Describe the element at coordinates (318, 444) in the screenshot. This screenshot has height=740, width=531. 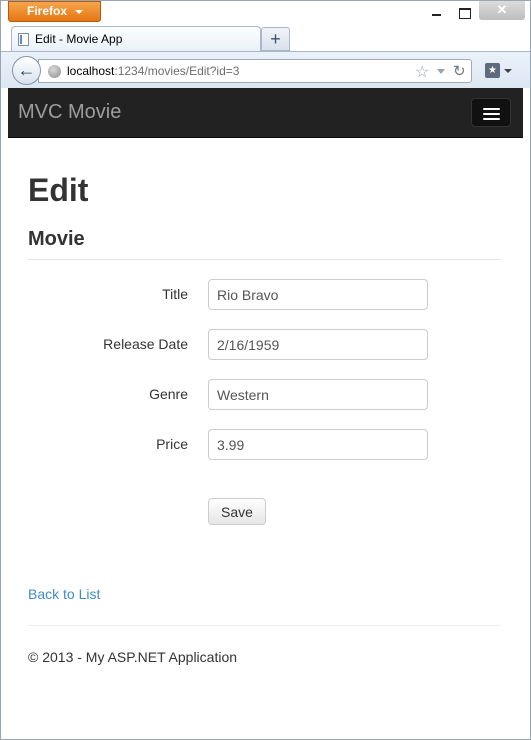
I see `price-input` at that location.